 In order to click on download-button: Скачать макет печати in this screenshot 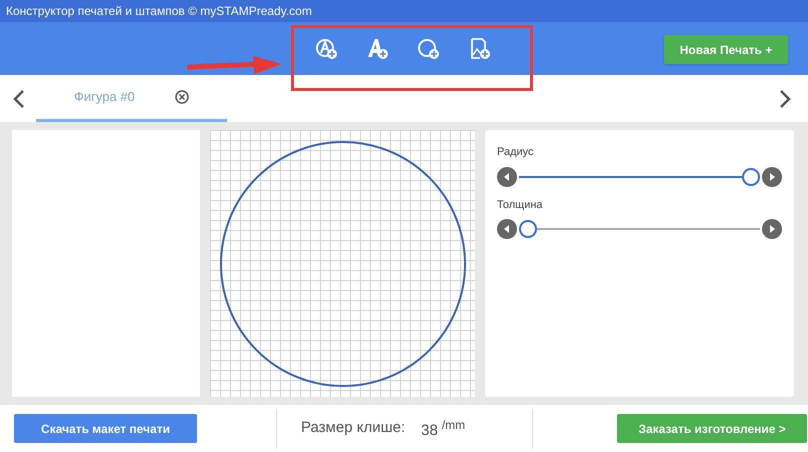, I will do `click(105, 428)`.